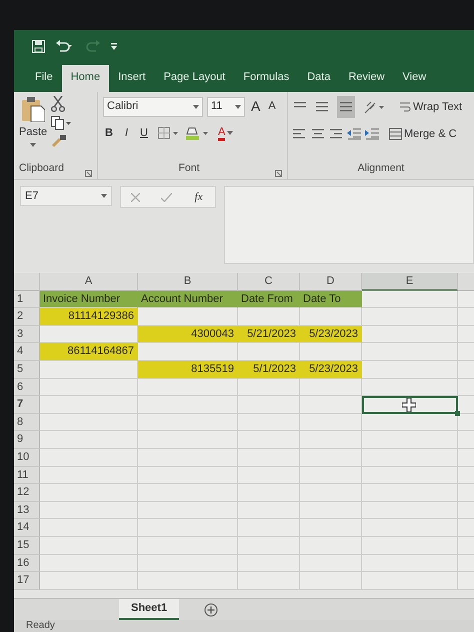  I want to click on fill-color-icon, so click(197, 133).